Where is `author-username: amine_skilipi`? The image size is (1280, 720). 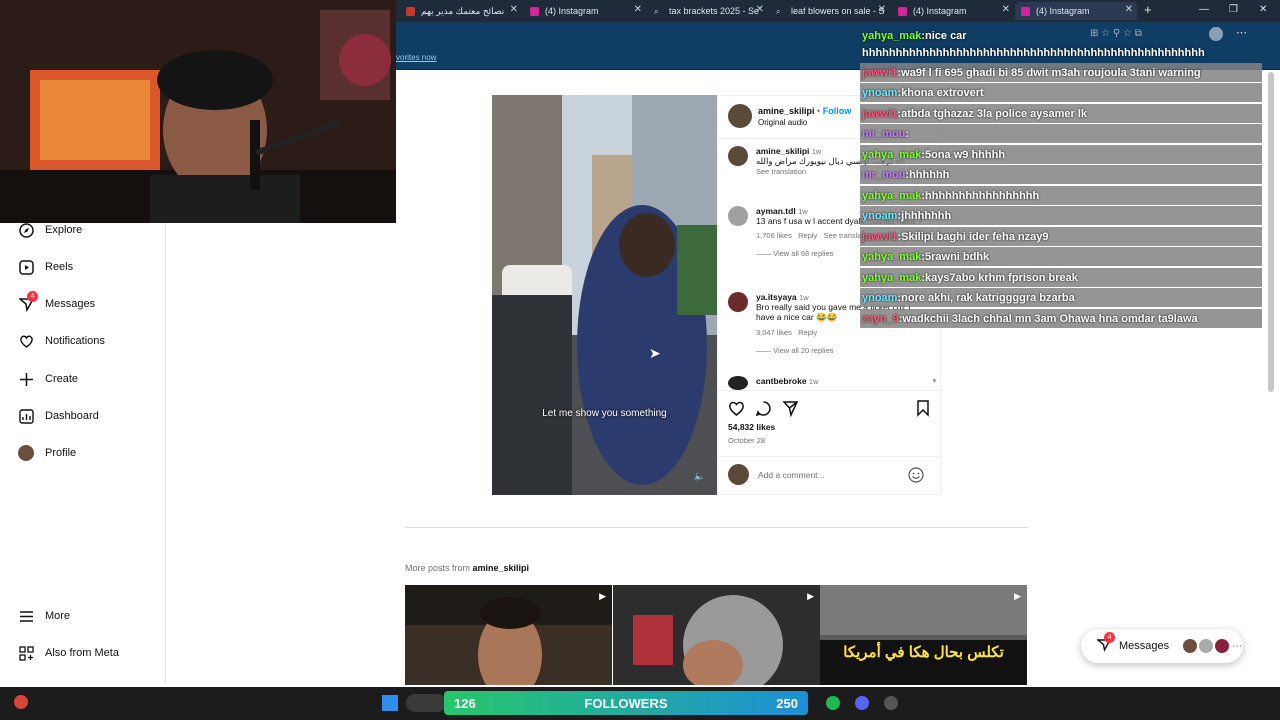 author-username: amine_skilipi is located at coordinates (786, 111).